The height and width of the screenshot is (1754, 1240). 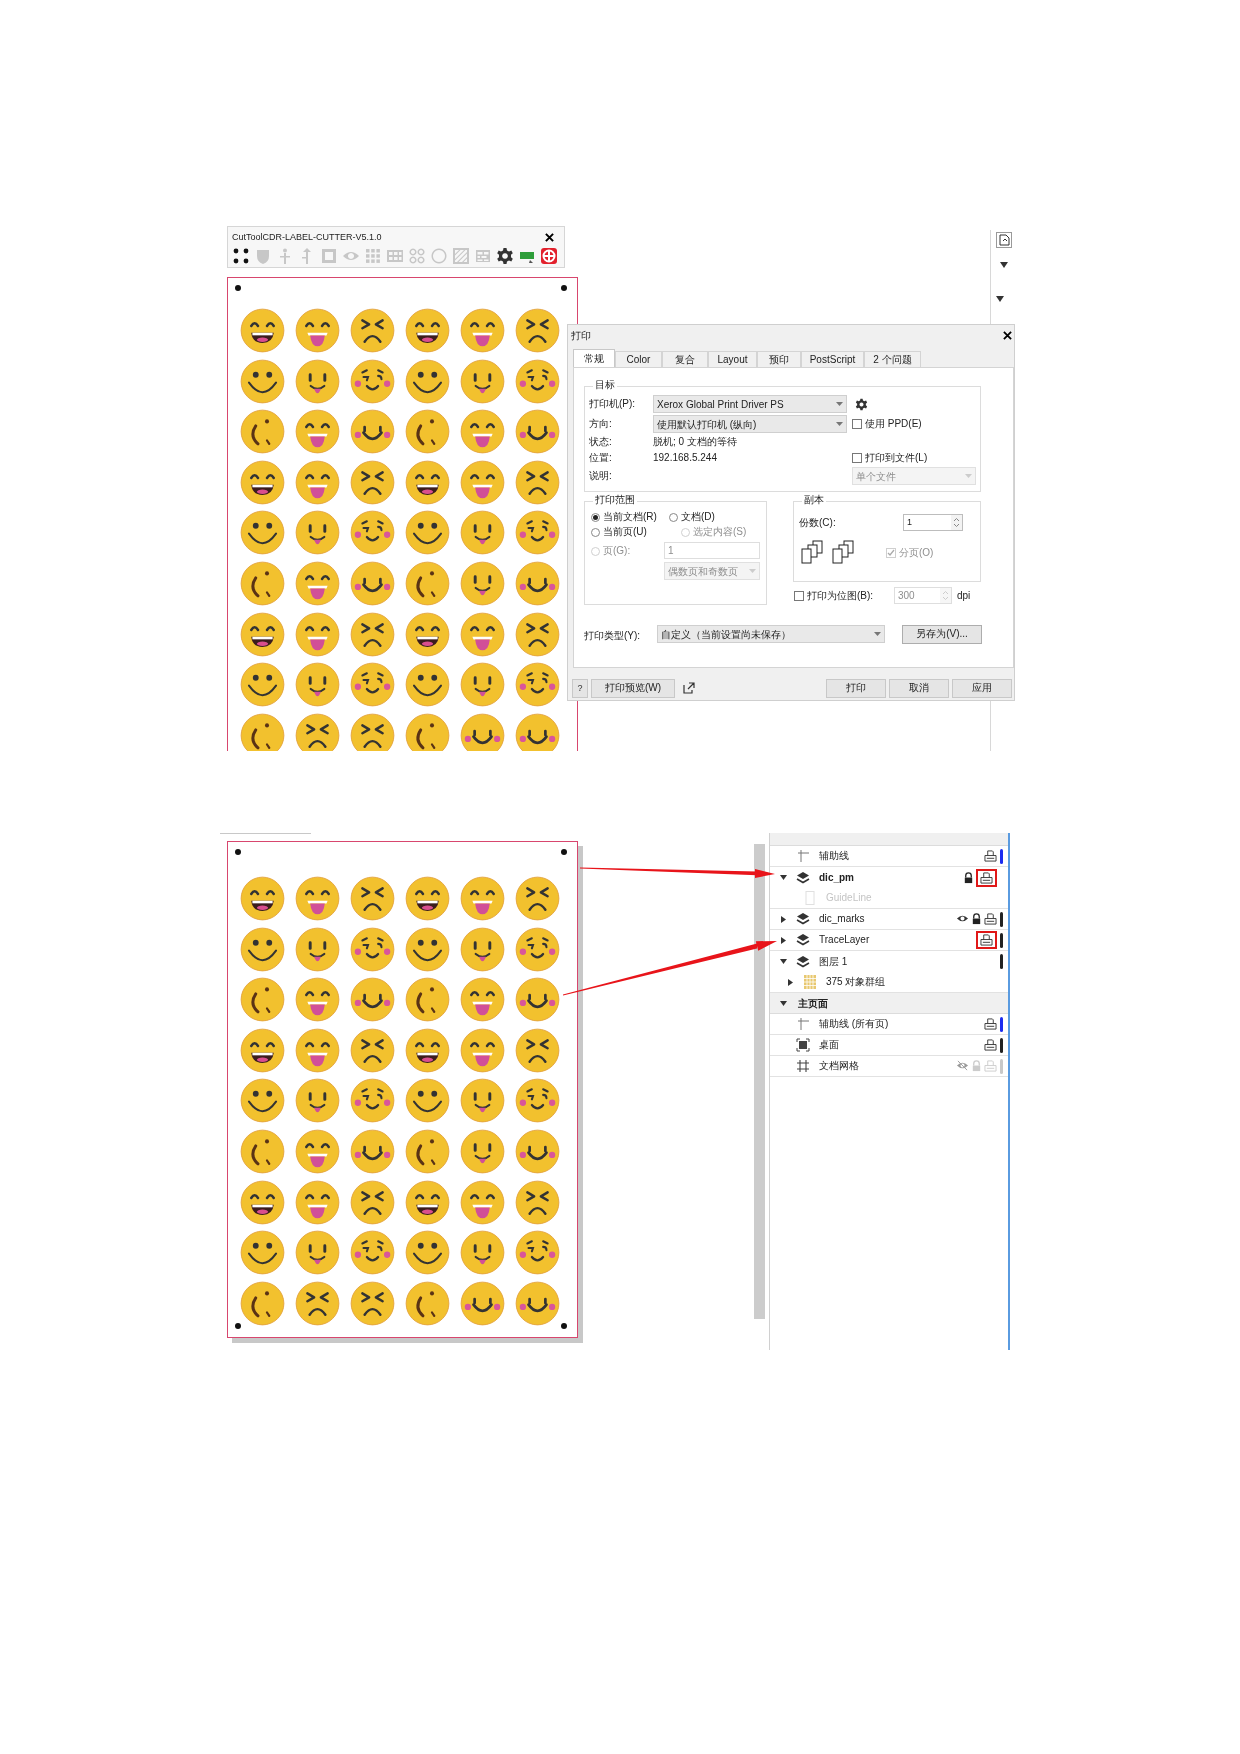 I want to click on radio-label: 页(G):, so click(x=617, y=551).